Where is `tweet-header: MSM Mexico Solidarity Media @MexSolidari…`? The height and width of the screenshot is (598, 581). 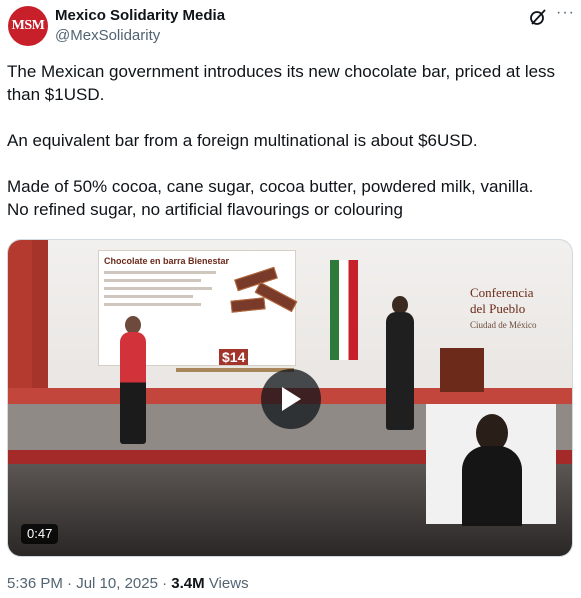
tweet-header: MSM Mexico Solidarity Media @MexSolidari… is located at coordinates (292, 26).